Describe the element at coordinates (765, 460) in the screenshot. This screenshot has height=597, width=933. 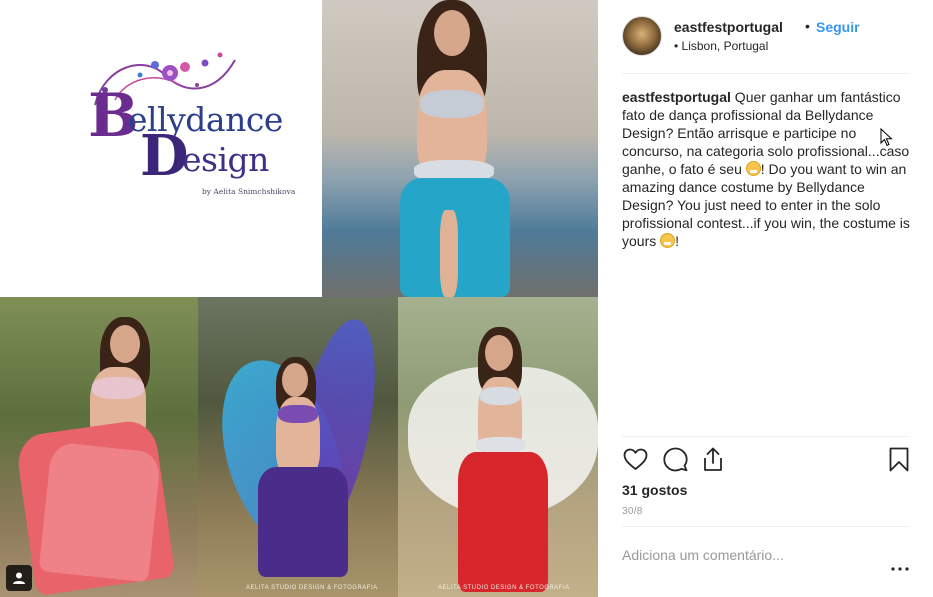
I see `post-actions` at that location.